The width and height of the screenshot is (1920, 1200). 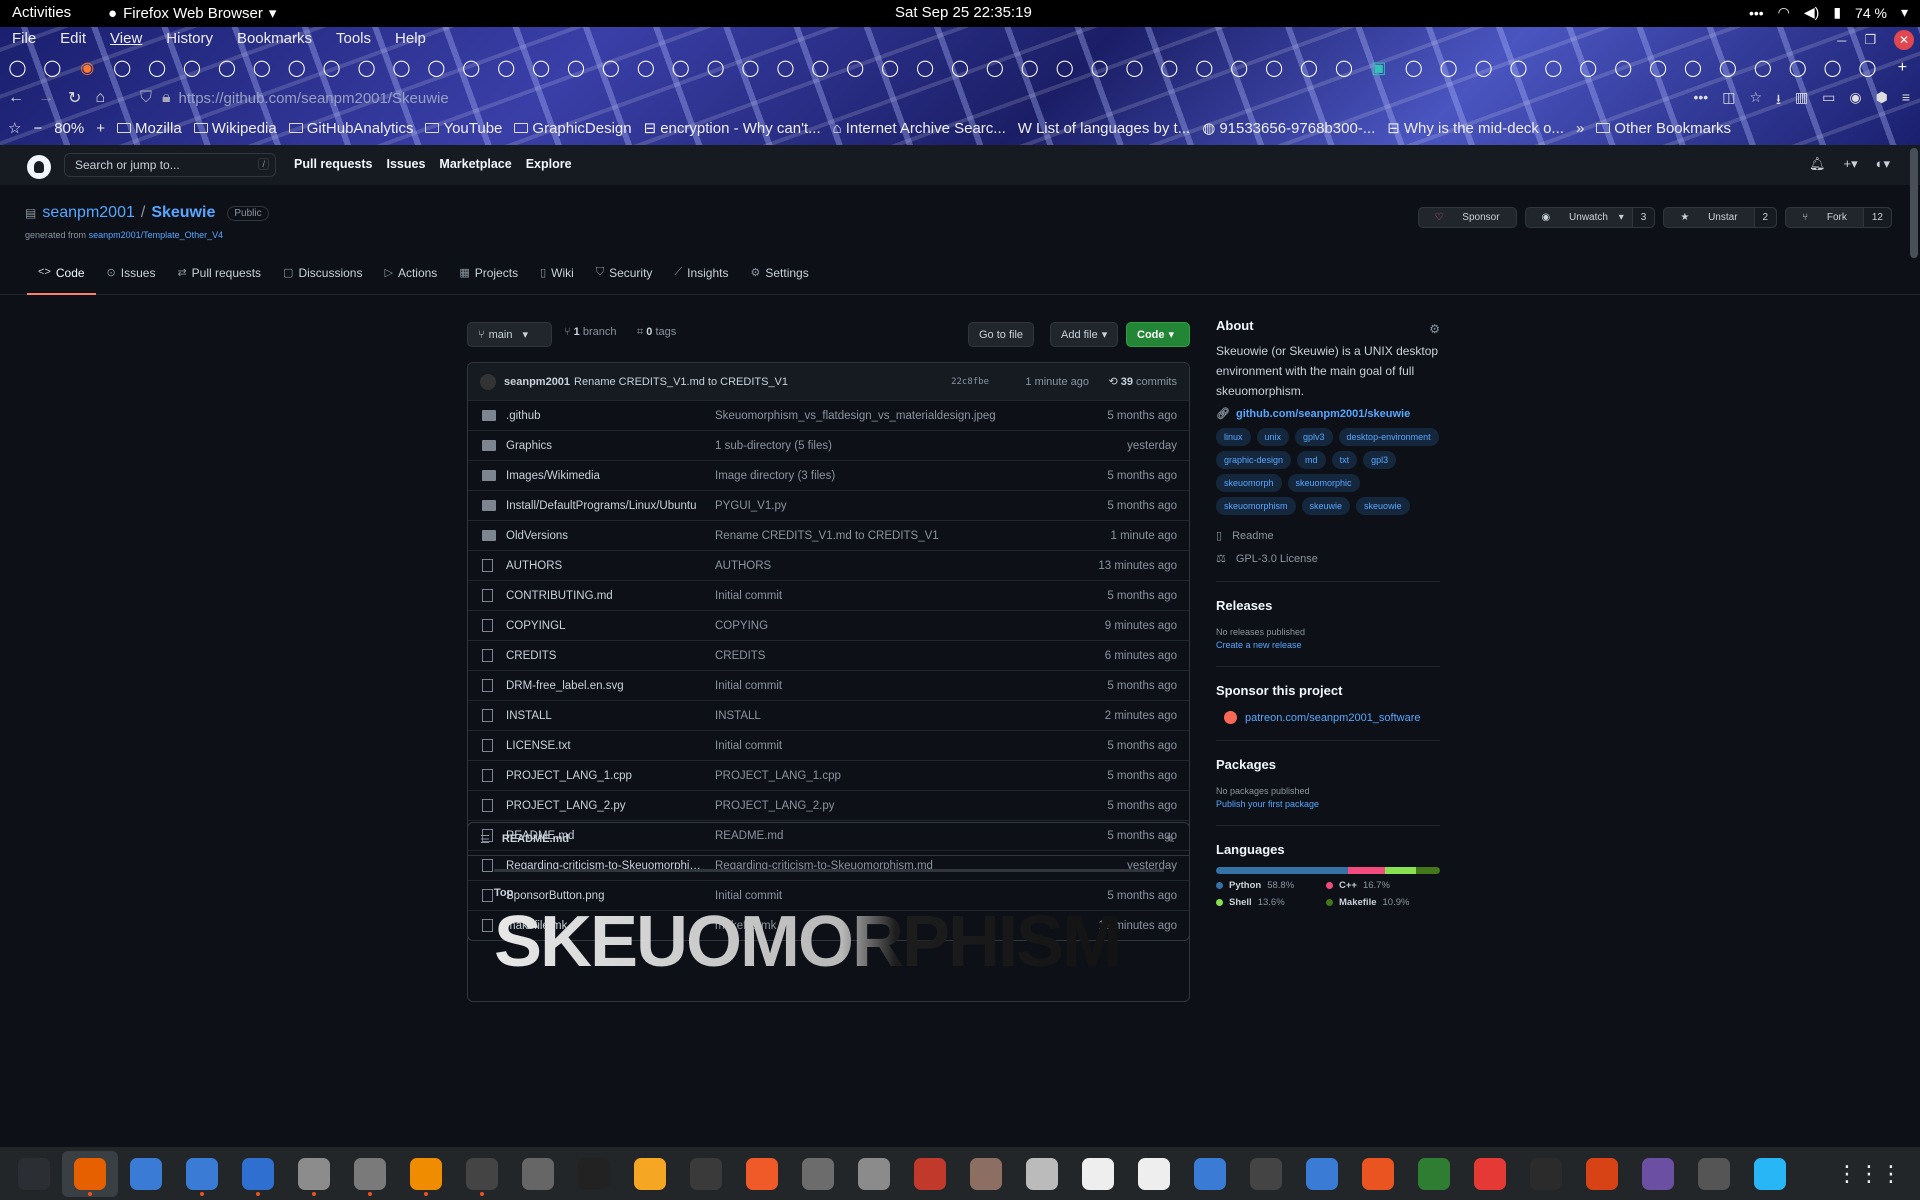 What do you see at coordinates (314, 1174) in the screenshot?
I see `files-icon` at bounding box center [314, 1174].